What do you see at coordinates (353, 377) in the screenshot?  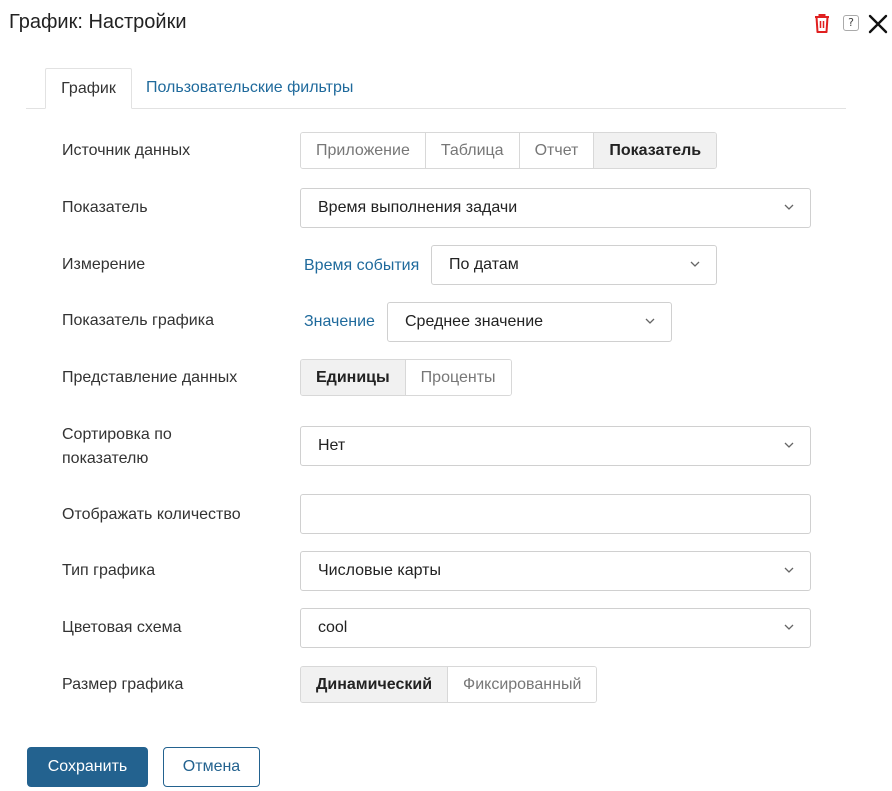 I see `data-view-option-units: Единицы` at bounding box center [353, 377].